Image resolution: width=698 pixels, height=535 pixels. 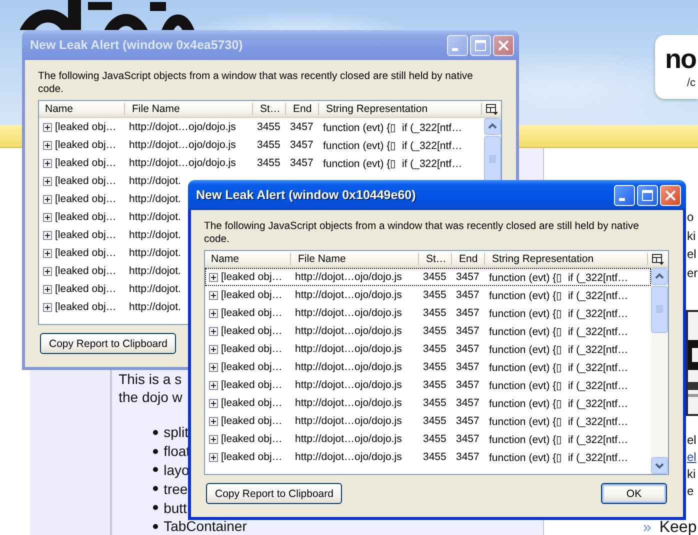 What do you see at coordinates (176, 432) in the screenshot?
I see `list-item: split` at bounding box center [176, 432].